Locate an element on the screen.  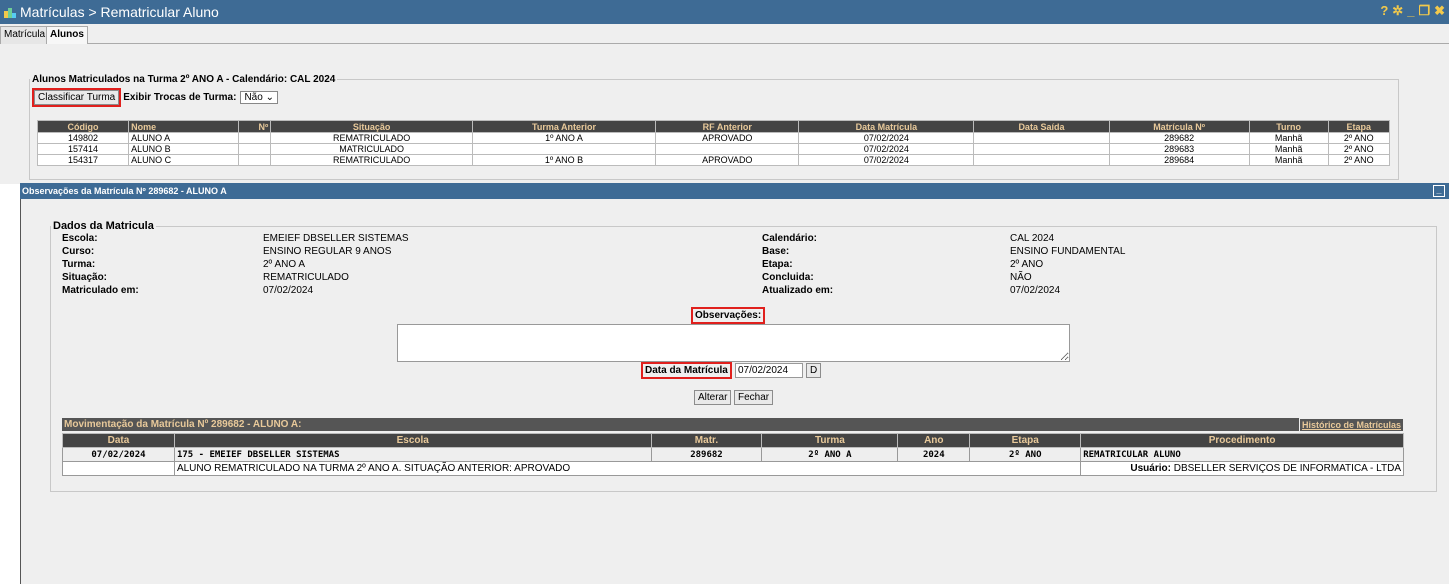
tab-alunos: Alunos is located at coordinates (67, 35).